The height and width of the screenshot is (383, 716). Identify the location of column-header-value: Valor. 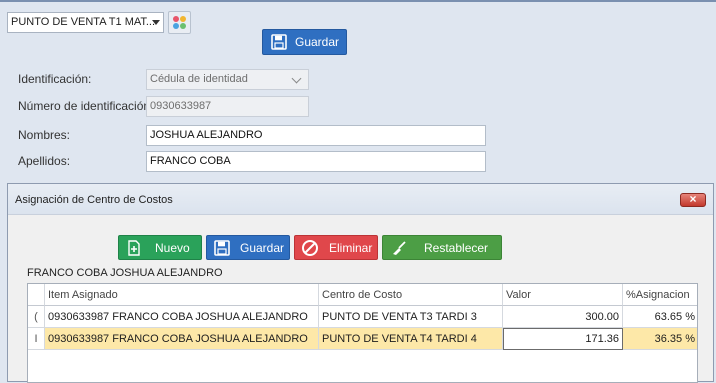
(563, 295).